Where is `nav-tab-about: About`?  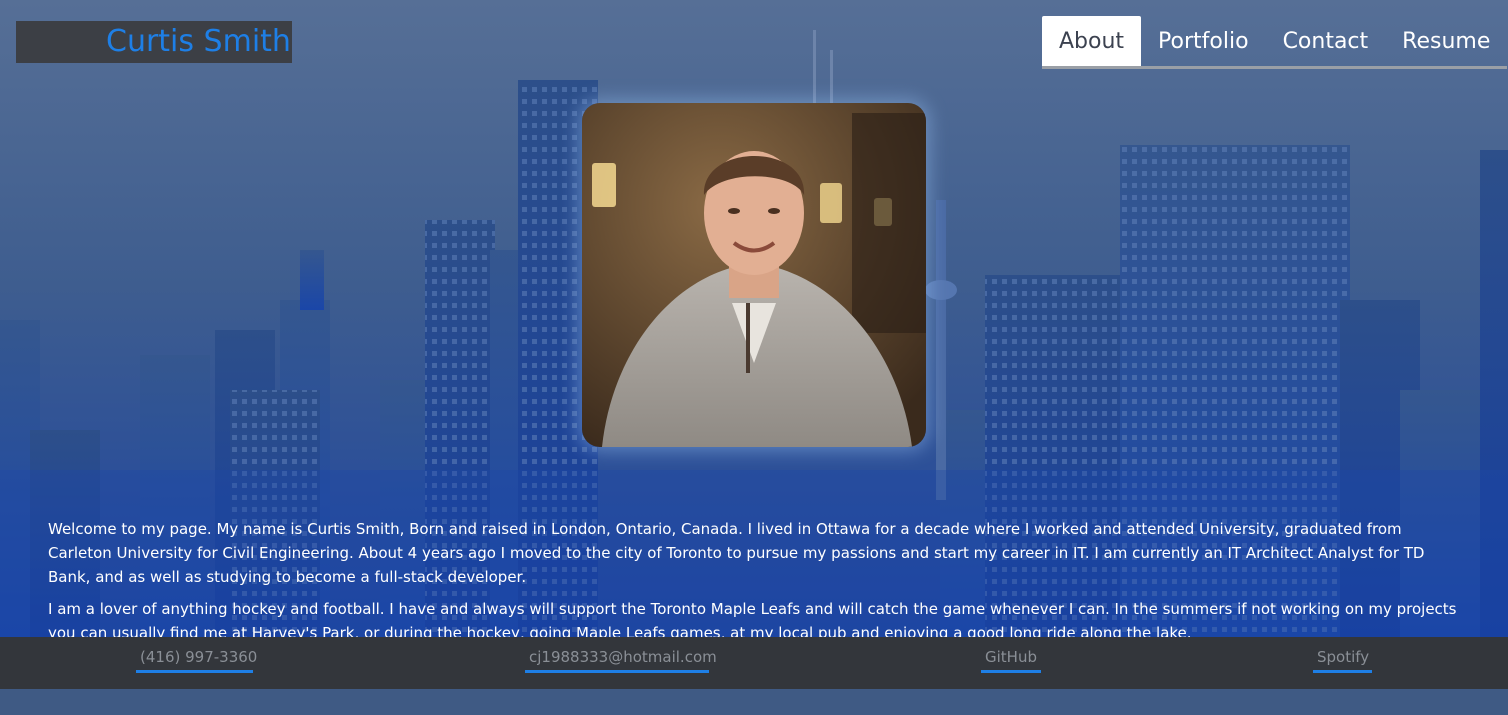 nav-tab-about: About is located at coordinates (1092, 41).